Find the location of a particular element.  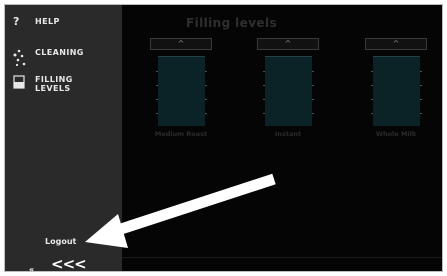

level-label: Instant is located at coordinates (288, 134).